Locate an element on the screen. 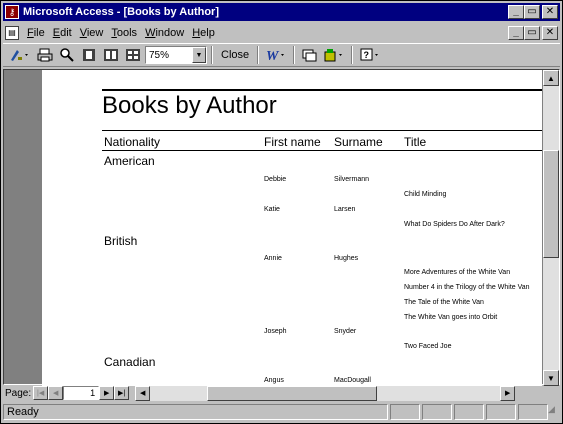  surname-cell: Hughes is located at coordinates (346, 258).